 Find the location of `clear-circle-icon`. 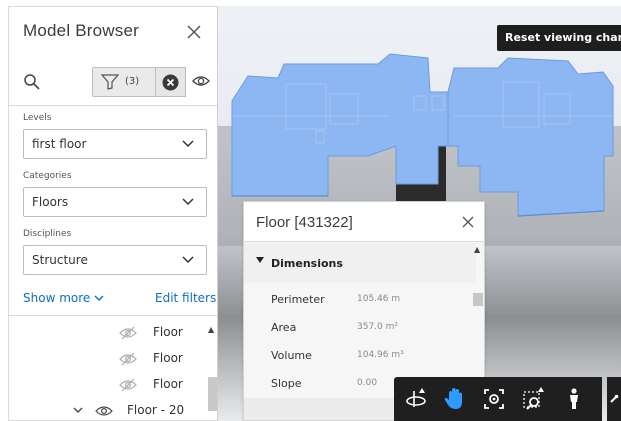

clear-circle-icon is located at coordinates (170, 82).